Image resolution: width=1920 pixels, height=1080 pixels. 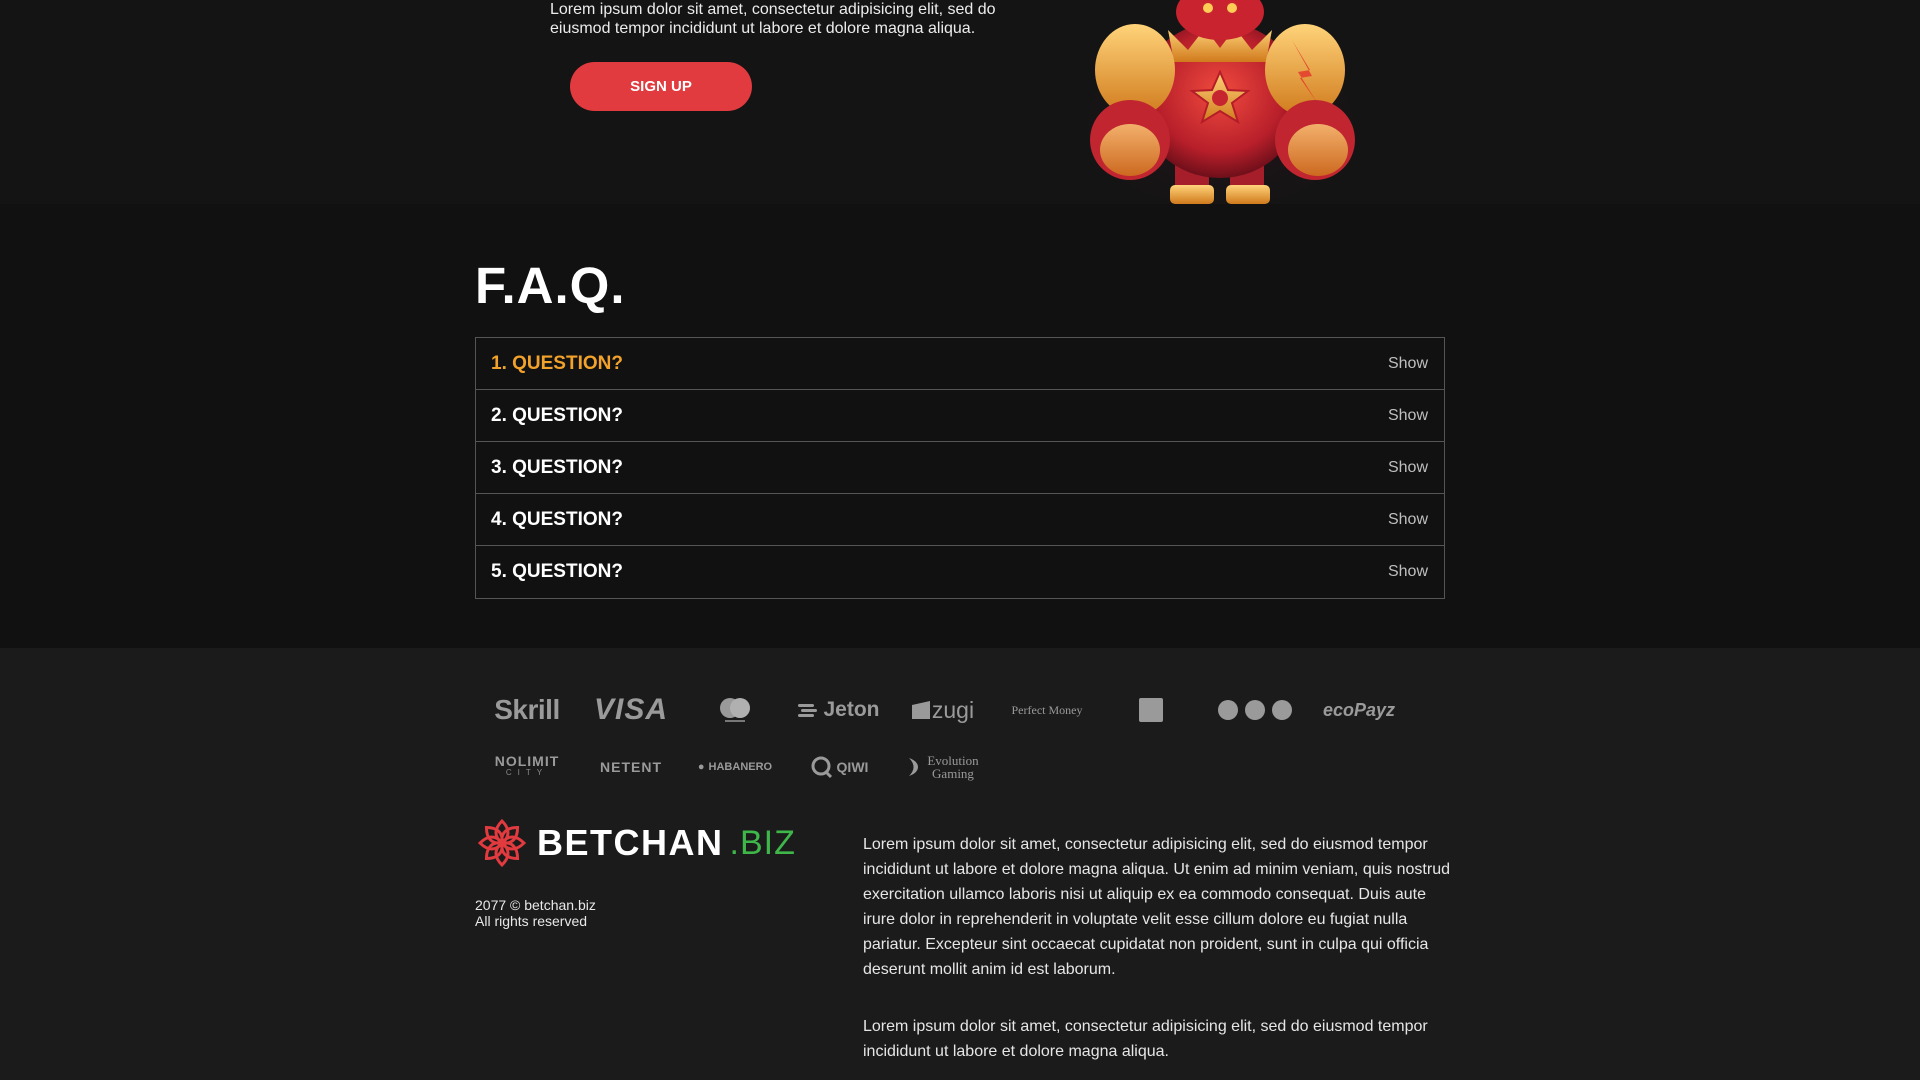 What do you see at coordinates (852, 767) in the screenshot?
I see `qiwi-label: QIWI` at bounding box center [852, 767].